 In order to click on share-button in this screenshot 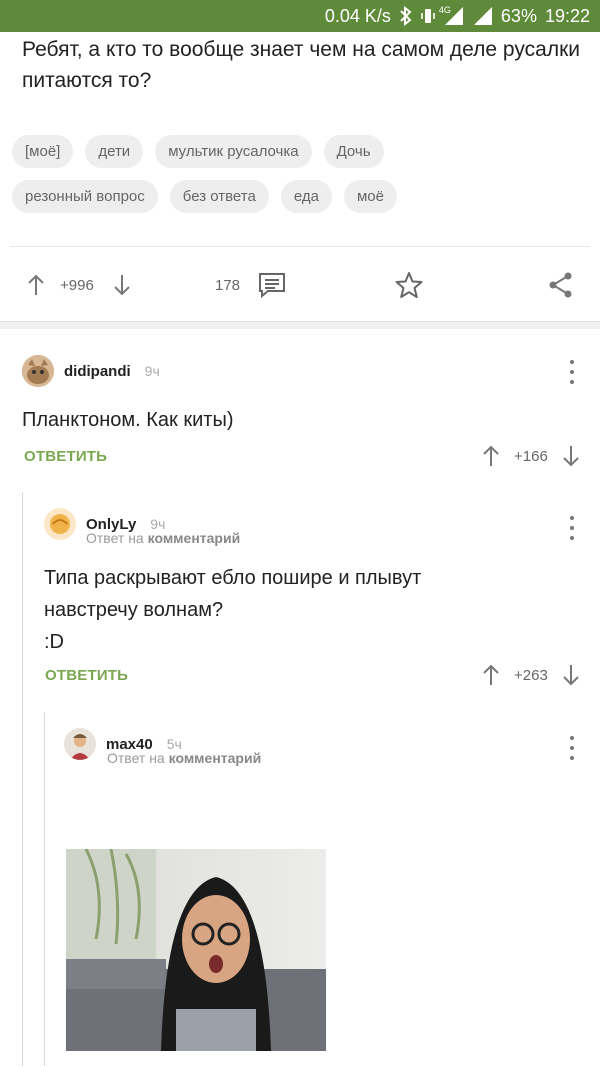, I will do `click(561, 285)`.